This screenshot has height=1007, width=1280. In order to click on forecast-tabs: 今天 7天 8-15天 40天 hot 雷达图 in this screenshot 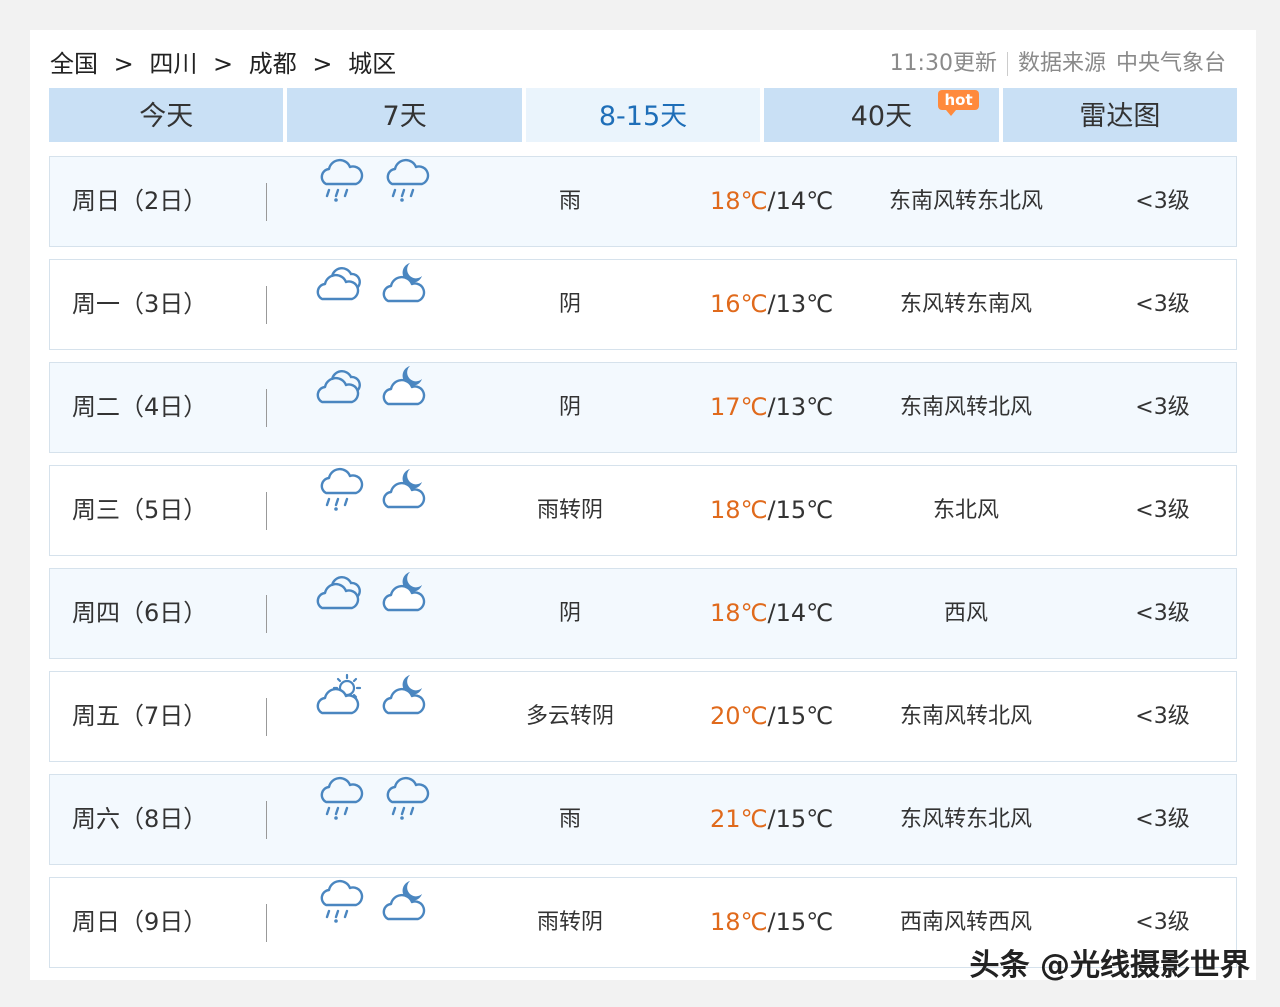, I will do `click(643, 115)`.